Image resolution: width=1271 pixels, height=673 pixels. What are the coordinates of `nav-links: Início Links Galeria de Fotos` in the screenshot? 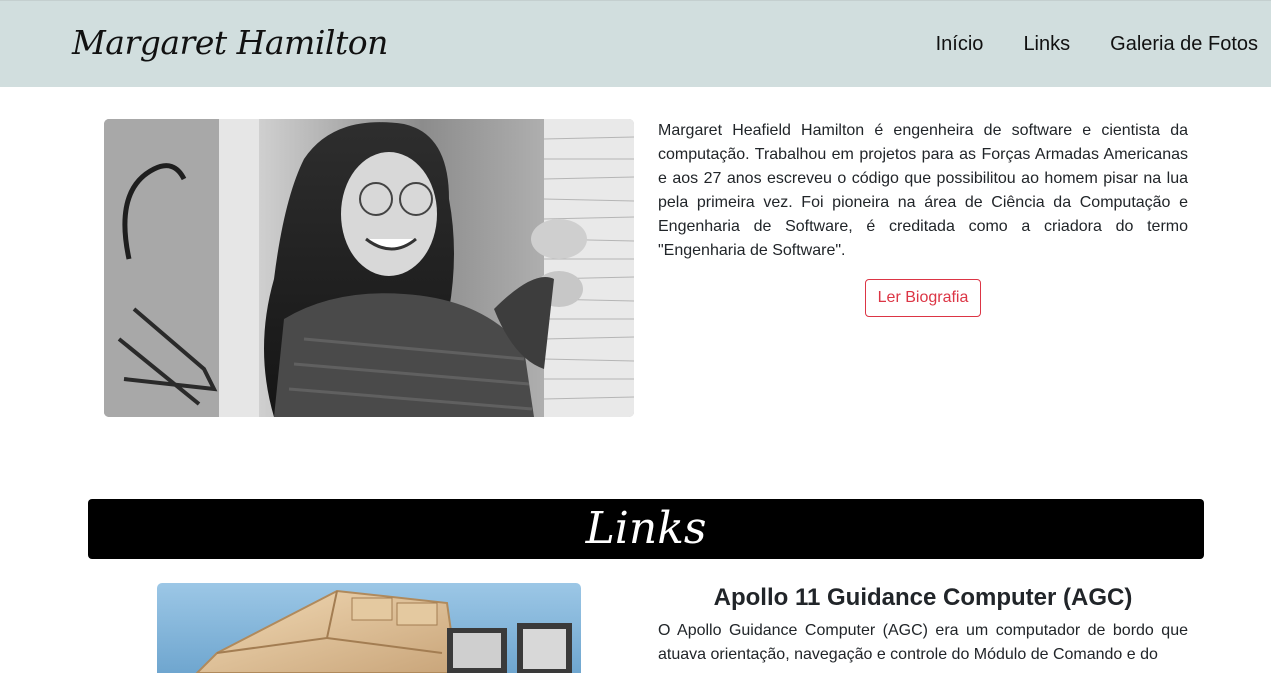 It's located at (1097, 44).